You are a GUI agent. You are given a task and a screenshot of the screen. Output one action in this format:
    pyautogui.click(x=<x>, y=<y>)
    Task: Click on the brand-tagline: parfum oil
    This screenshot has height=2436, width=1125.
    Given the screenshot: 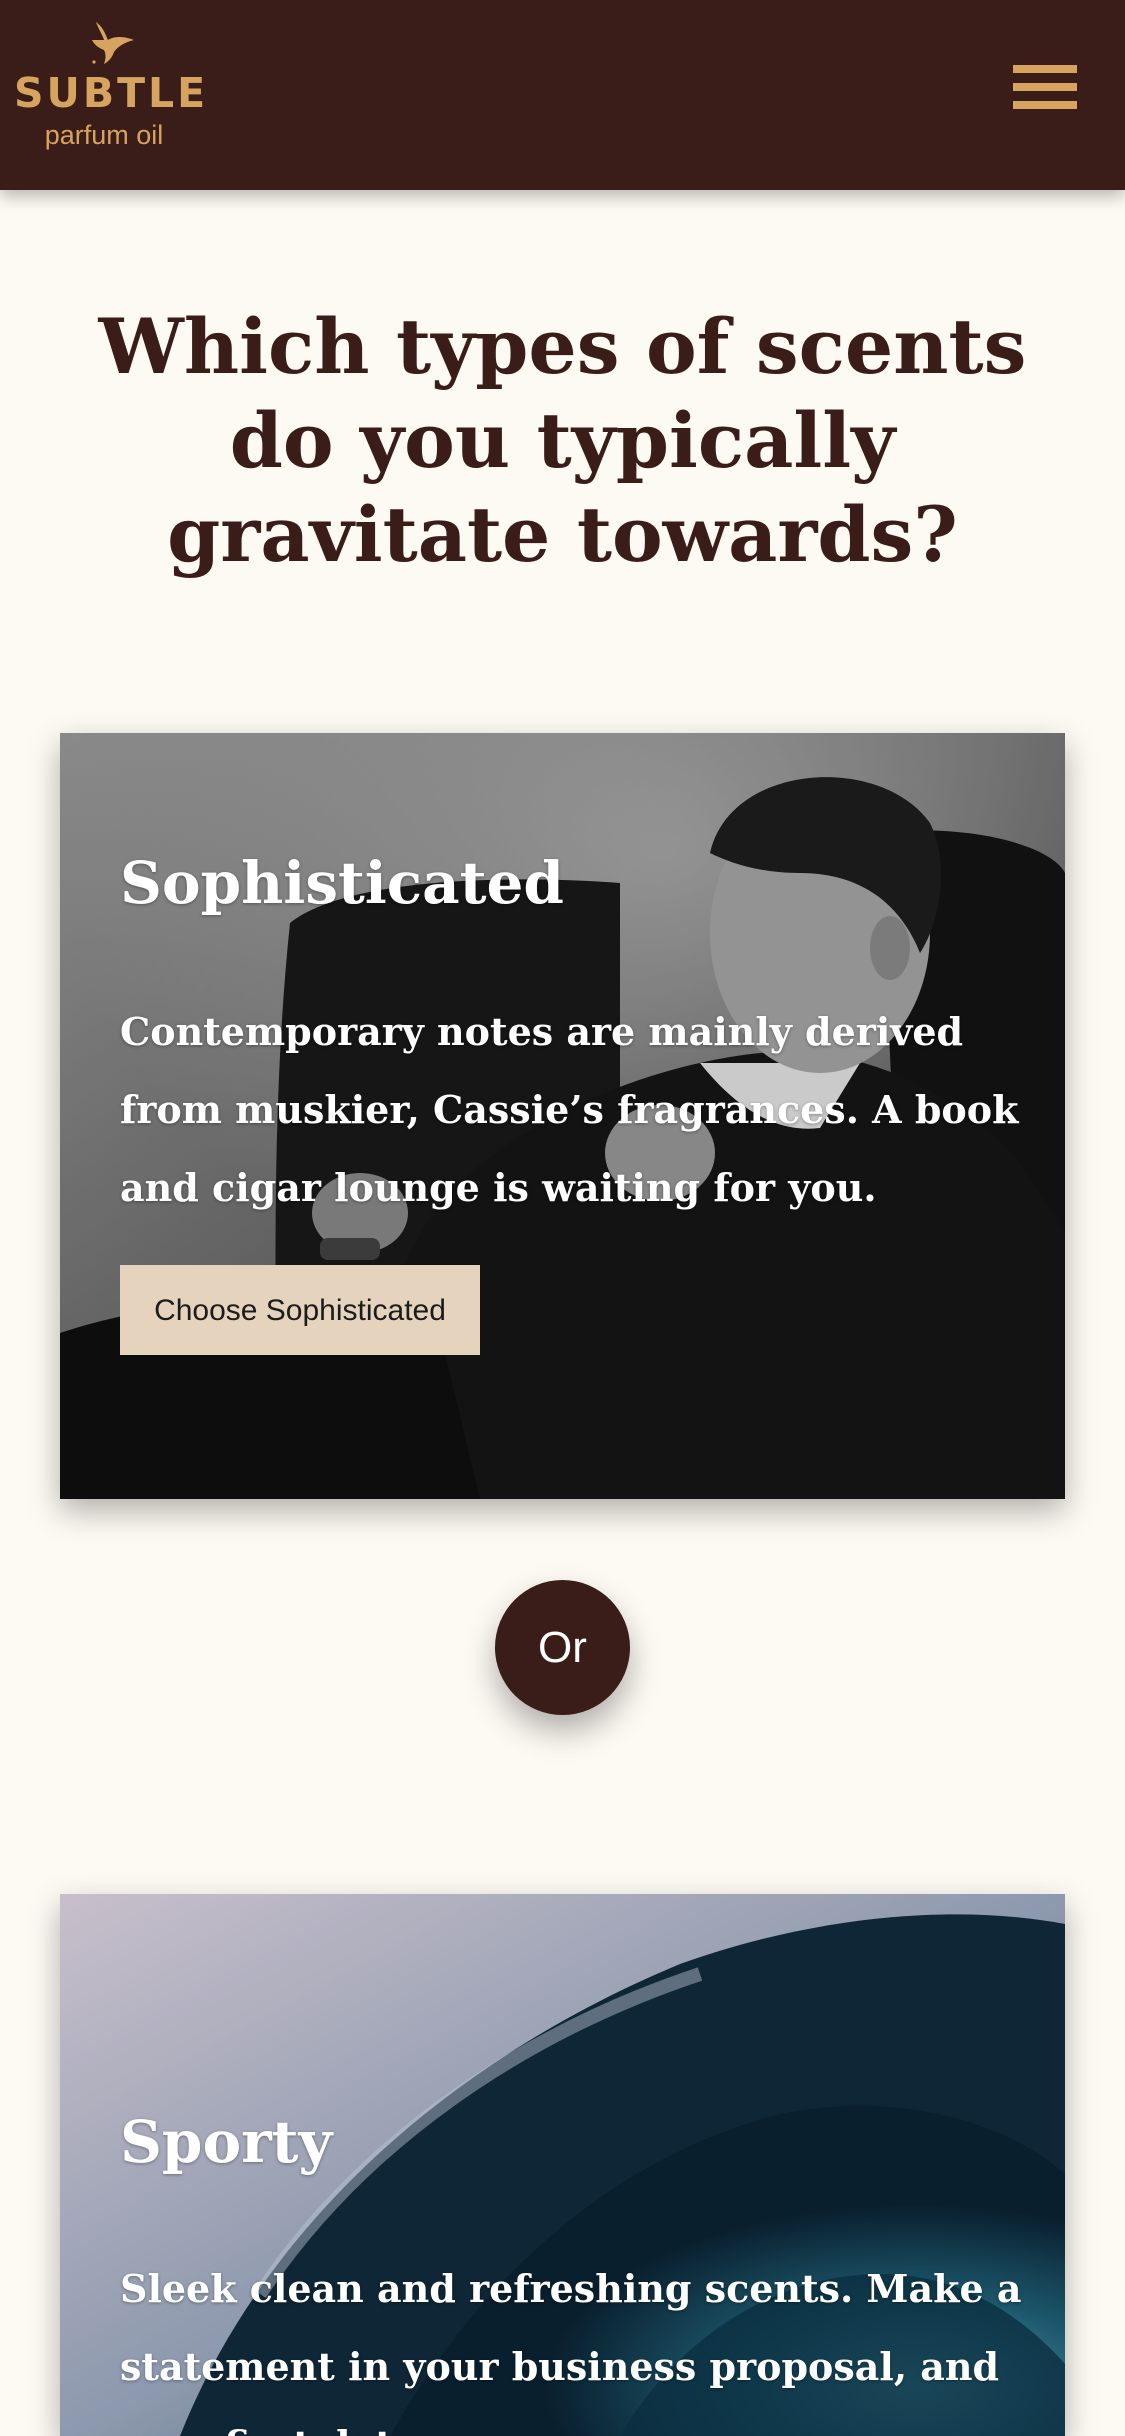 What is the action you would take?
    pyautogui.click(x=104, y=135)
    